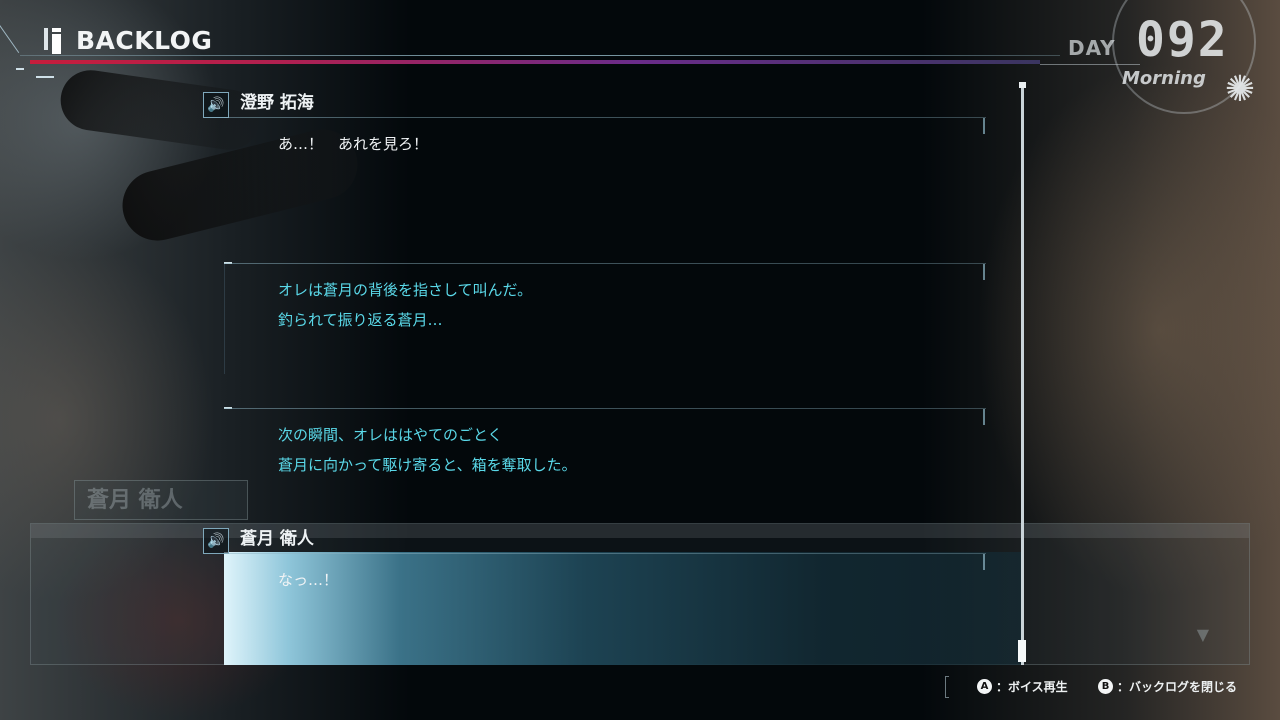 The image size is (1280, 720). I want to click on day-indicator: DAY 092 Morning ✺, so click(1160, 57).